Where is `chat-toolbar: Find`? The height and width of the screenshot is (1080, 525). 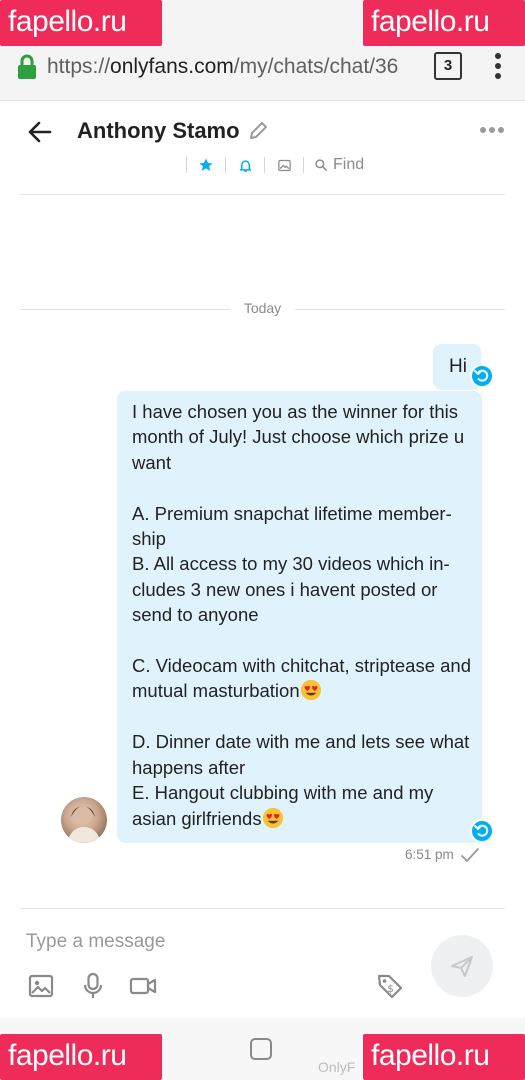
chat-toolbar: Find is located at coordinates (270, 165).